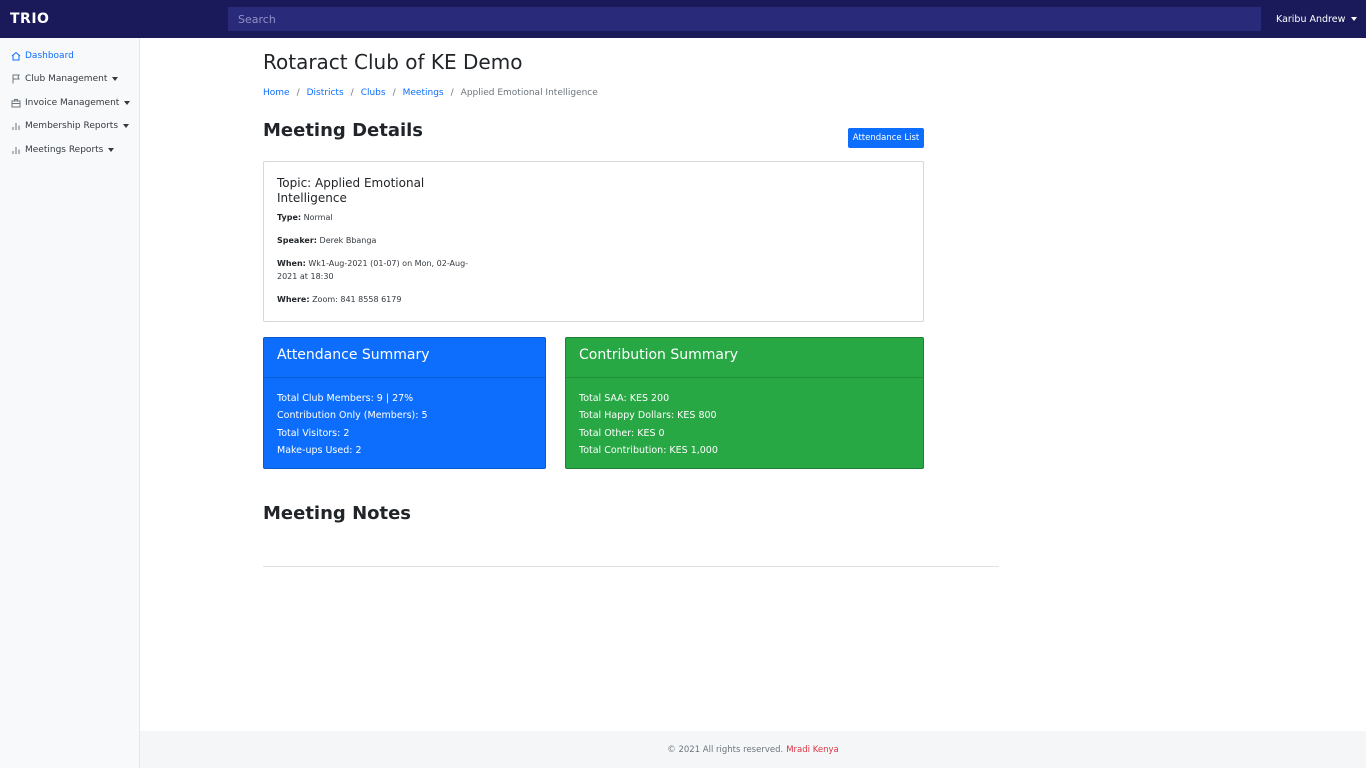  What do you see at coordinates (886, 138) in the screenshot?
I see `attendance-list-button: Attendance List` at bounding box center [886, 138].